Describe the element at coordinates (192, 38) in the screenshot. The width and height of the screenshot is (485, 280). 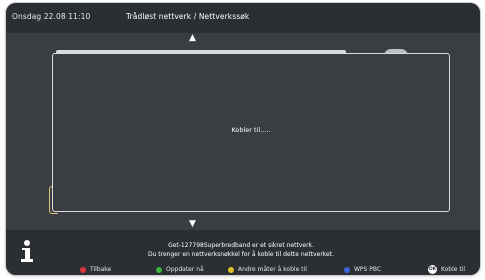
I see `scroll-up-arrow-icon: ▲` at that location.